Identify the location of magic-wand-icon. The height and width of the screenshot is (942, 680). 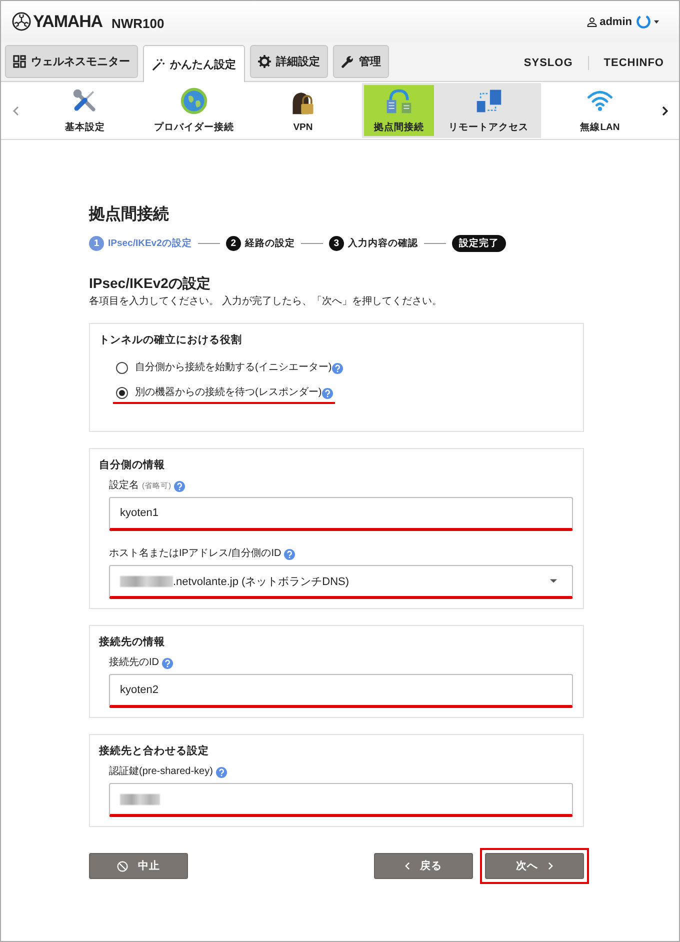
(158, 64).